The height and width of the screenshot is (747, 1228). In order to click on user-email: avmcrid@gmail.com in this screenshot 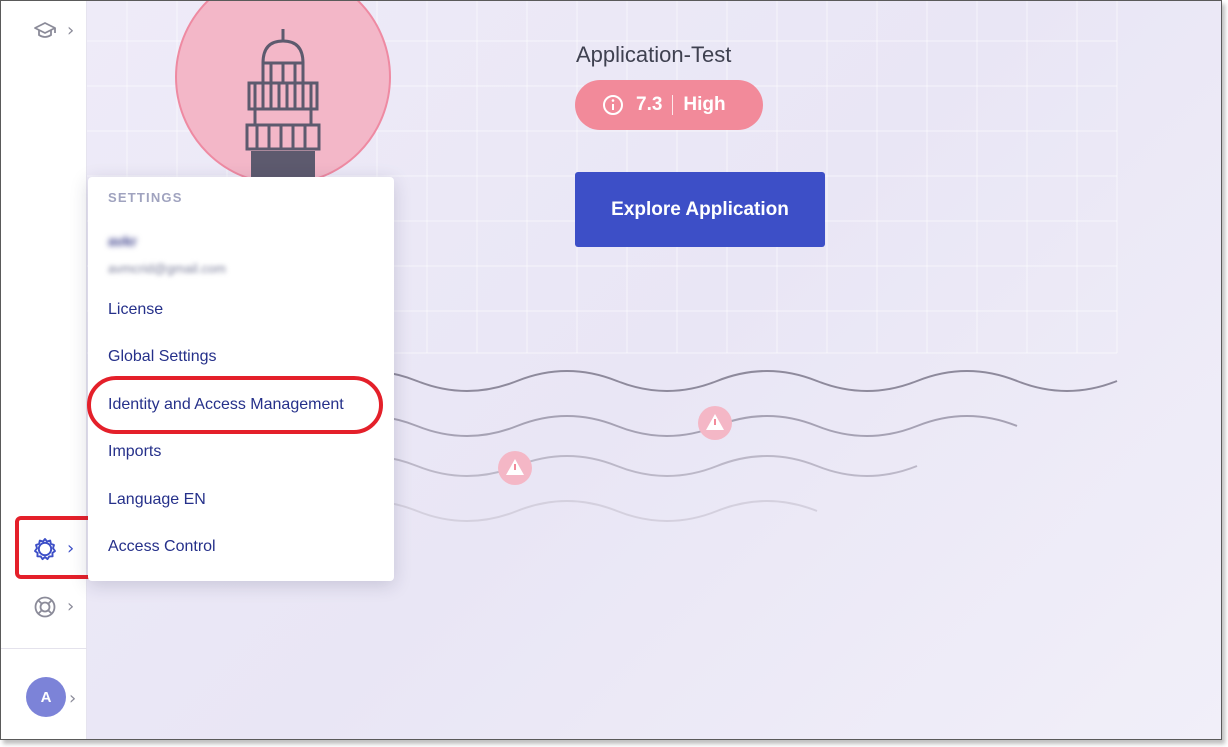, I will do `click(167, 268)`.